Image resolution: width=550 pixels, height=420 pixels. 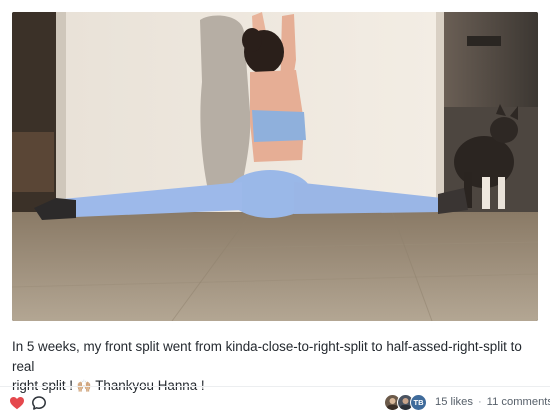 I want to click on divider, so click(x=275, y=386).